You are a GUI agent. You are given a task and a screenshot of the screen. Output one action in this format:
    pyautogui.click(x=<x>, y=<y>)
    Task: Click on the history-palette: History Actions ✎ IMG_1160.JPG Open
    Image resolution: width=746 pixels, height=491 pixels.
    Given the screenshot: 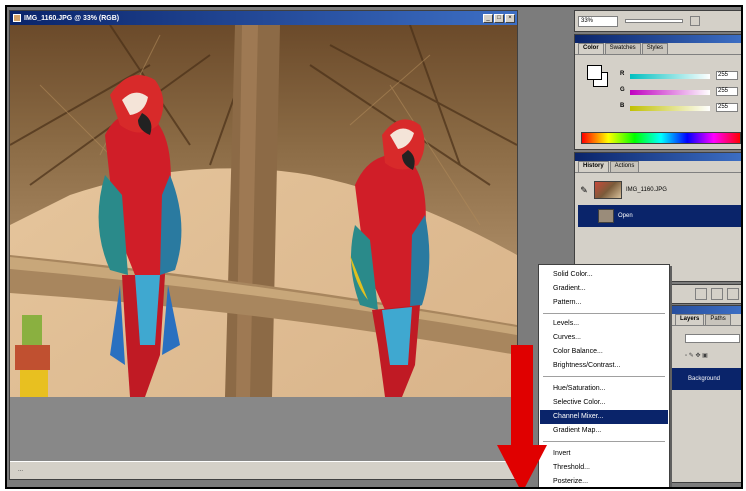 What is the action you would take?
    pyautogui.click(x=657, y=217)
    